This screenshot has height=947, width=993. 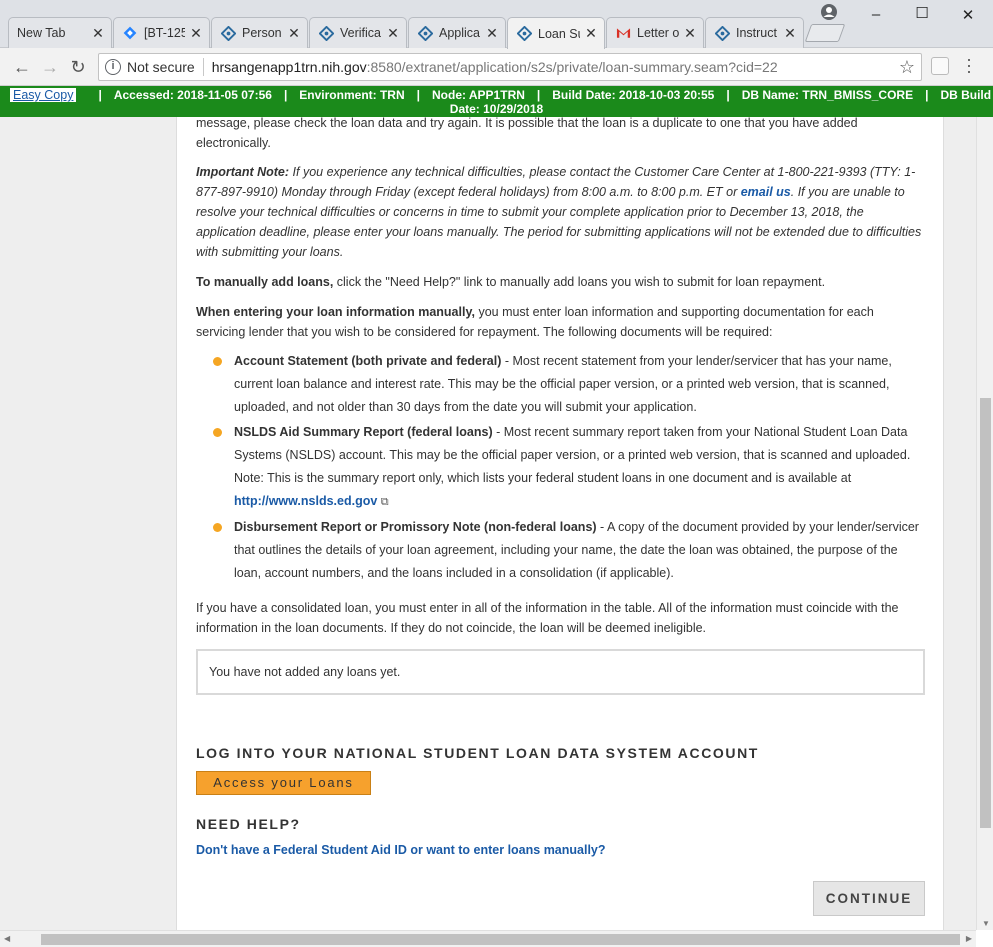 What do you see at coordinates (986, 923) in the screenshot?
I see `scroll-down-icon: ▼` at bounding box center [986, 923].